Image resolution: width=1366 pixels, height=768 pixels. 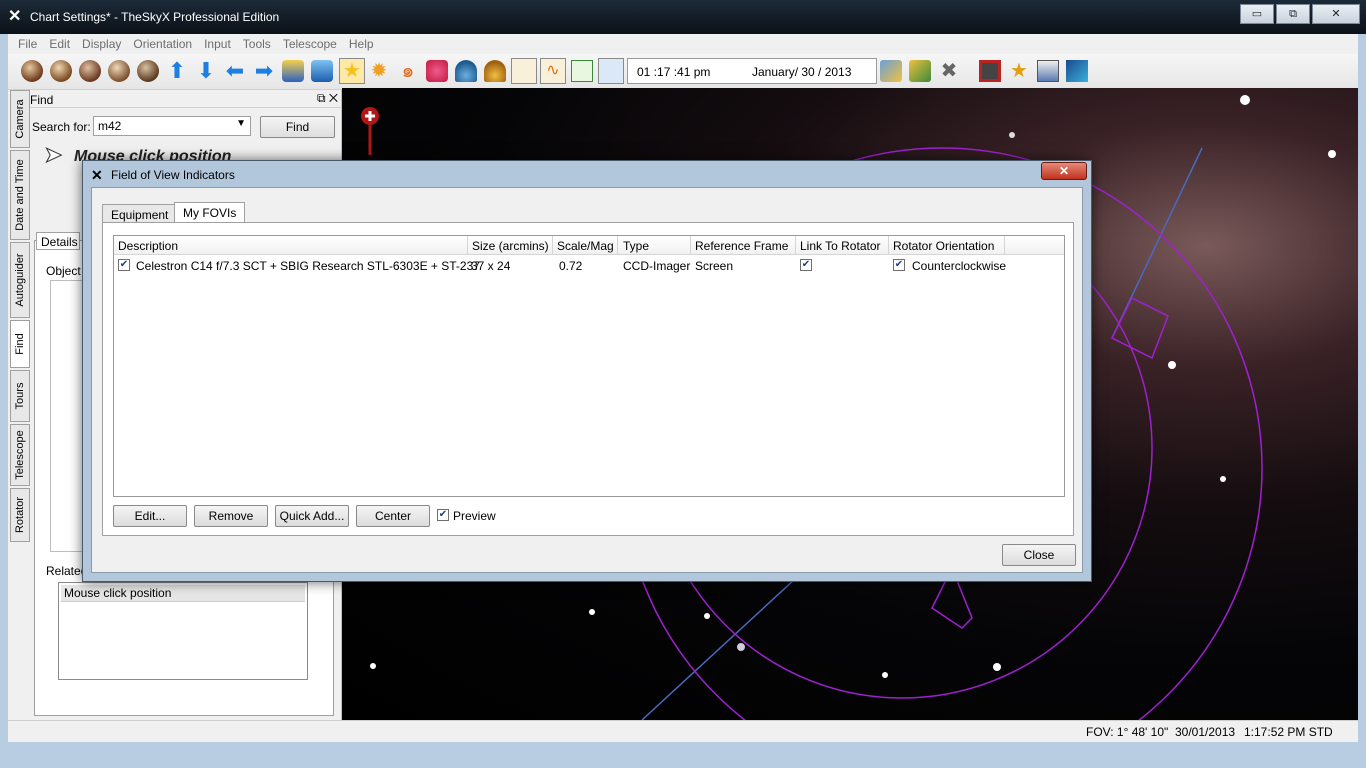 I want to click on tab-autoguider-label: Autoguider, so click(x=20, y=280).